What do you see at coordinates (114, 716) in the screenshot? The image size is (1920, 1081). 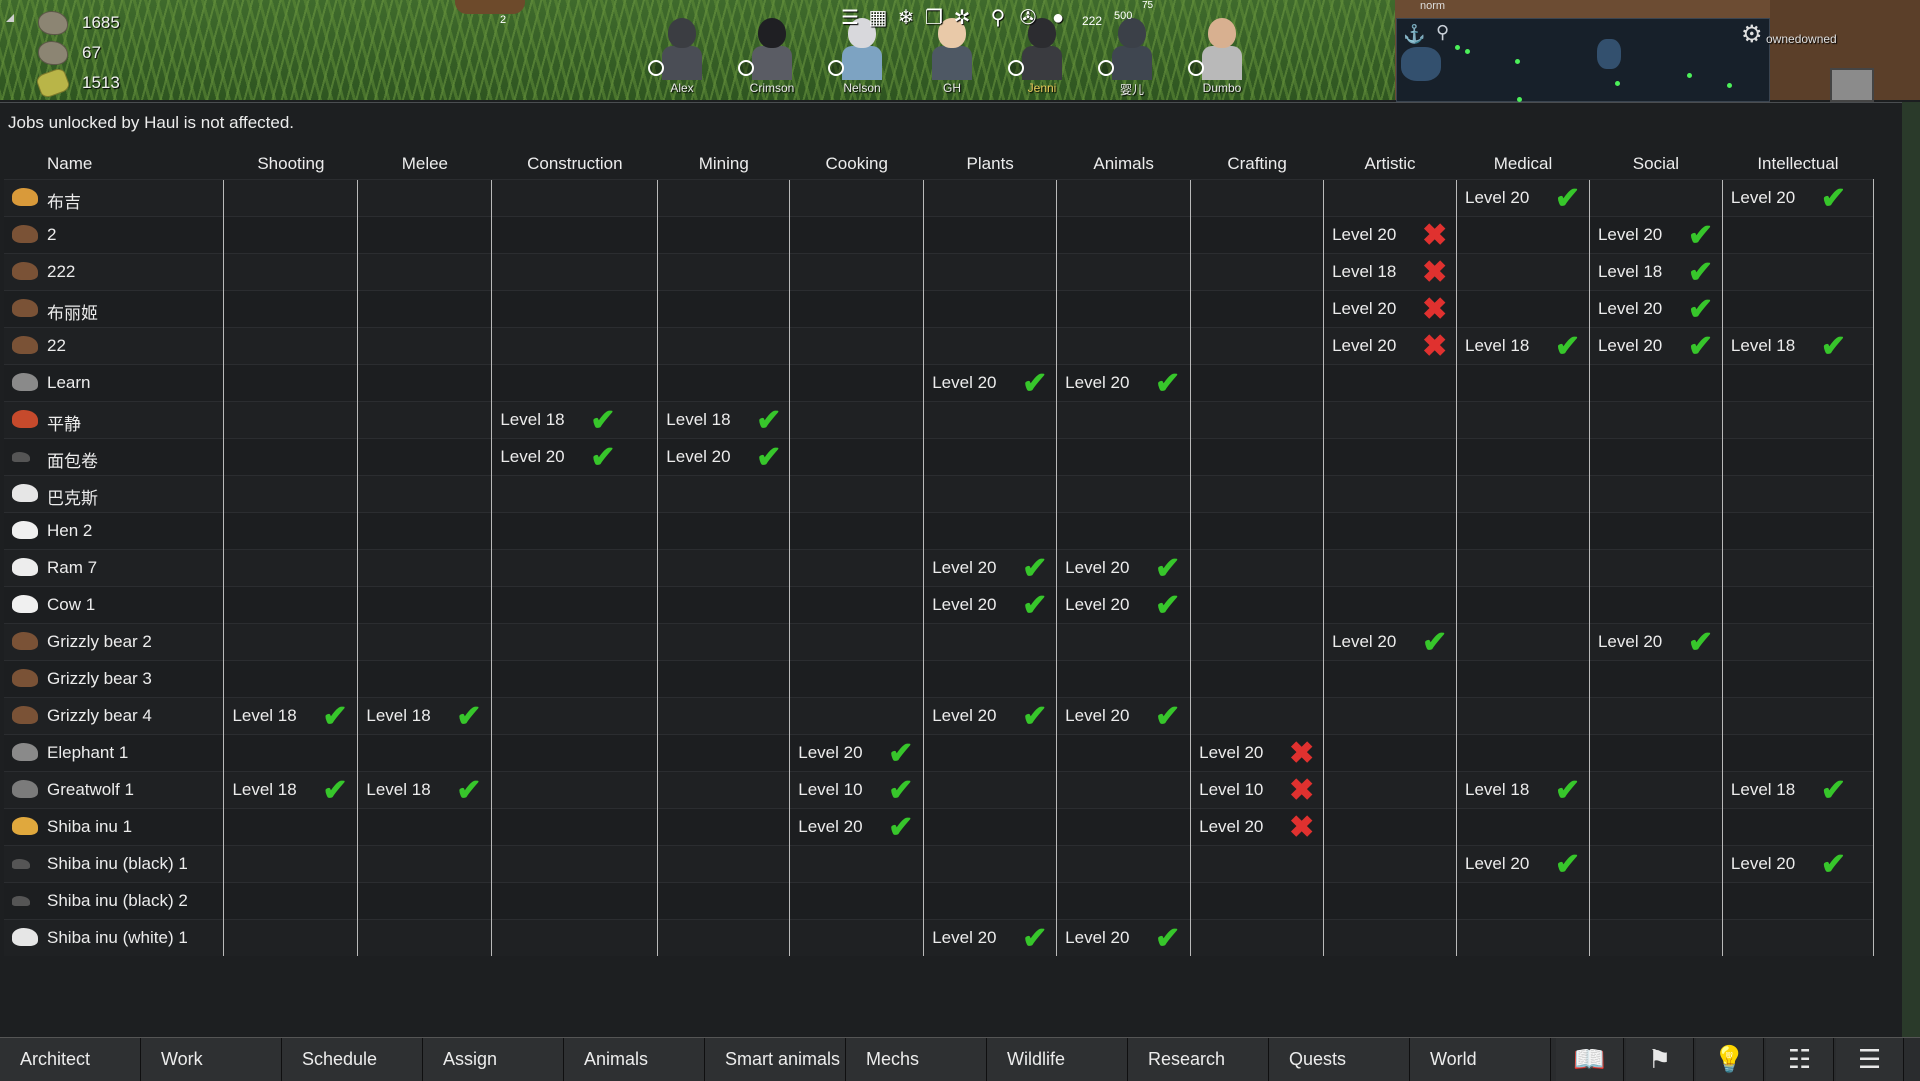 I see `animal-name-cell: Grizzly bear 4` at bounding box center [114, 716].